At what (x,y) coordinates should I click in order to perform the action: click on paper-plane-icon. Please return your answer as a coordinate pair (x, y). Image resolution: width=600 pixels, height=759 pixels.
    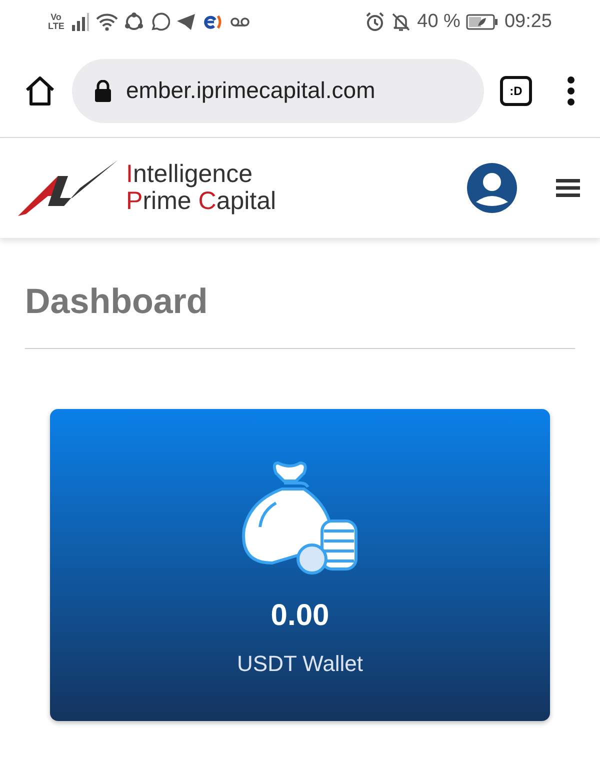
    Looking at the image, I should click on (186, 22).